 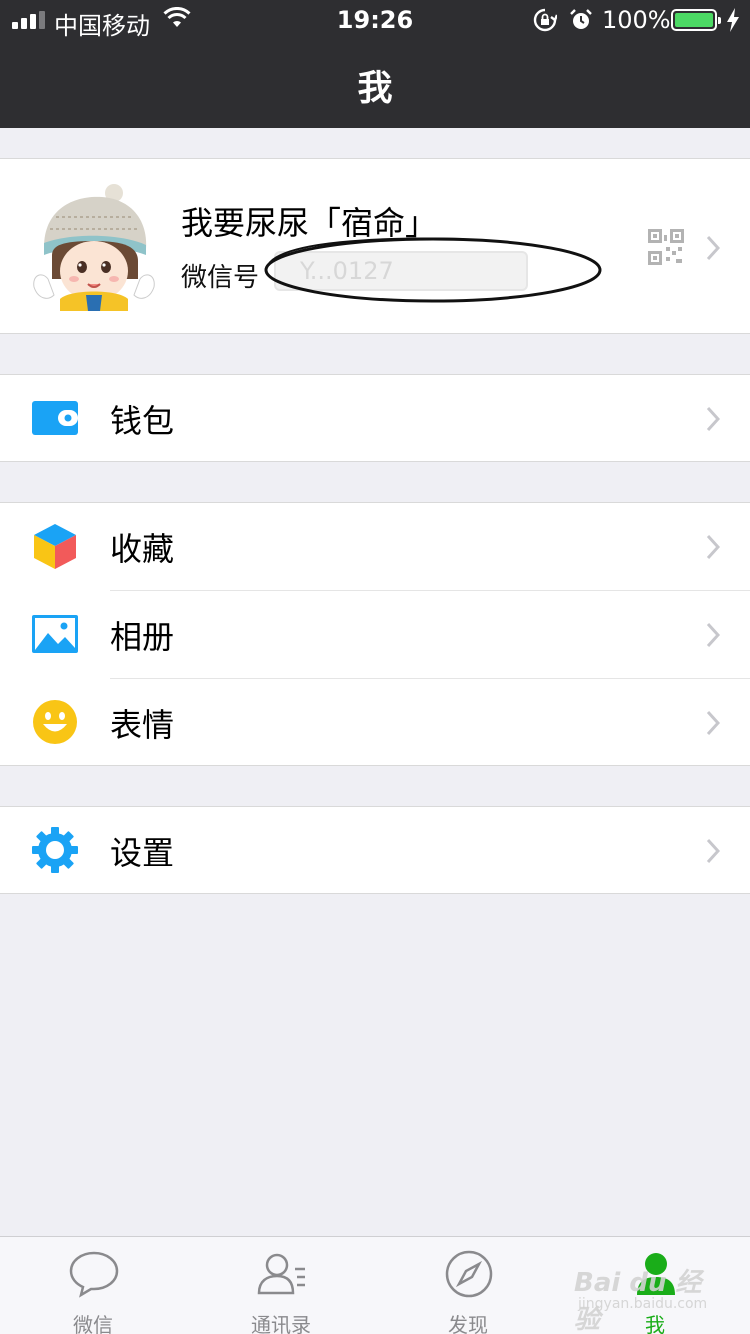 What do you see at coordinates (281, 1323) in the screenshot?
I see `tab-label: 通讯录` at bounding box center [281, 1323].